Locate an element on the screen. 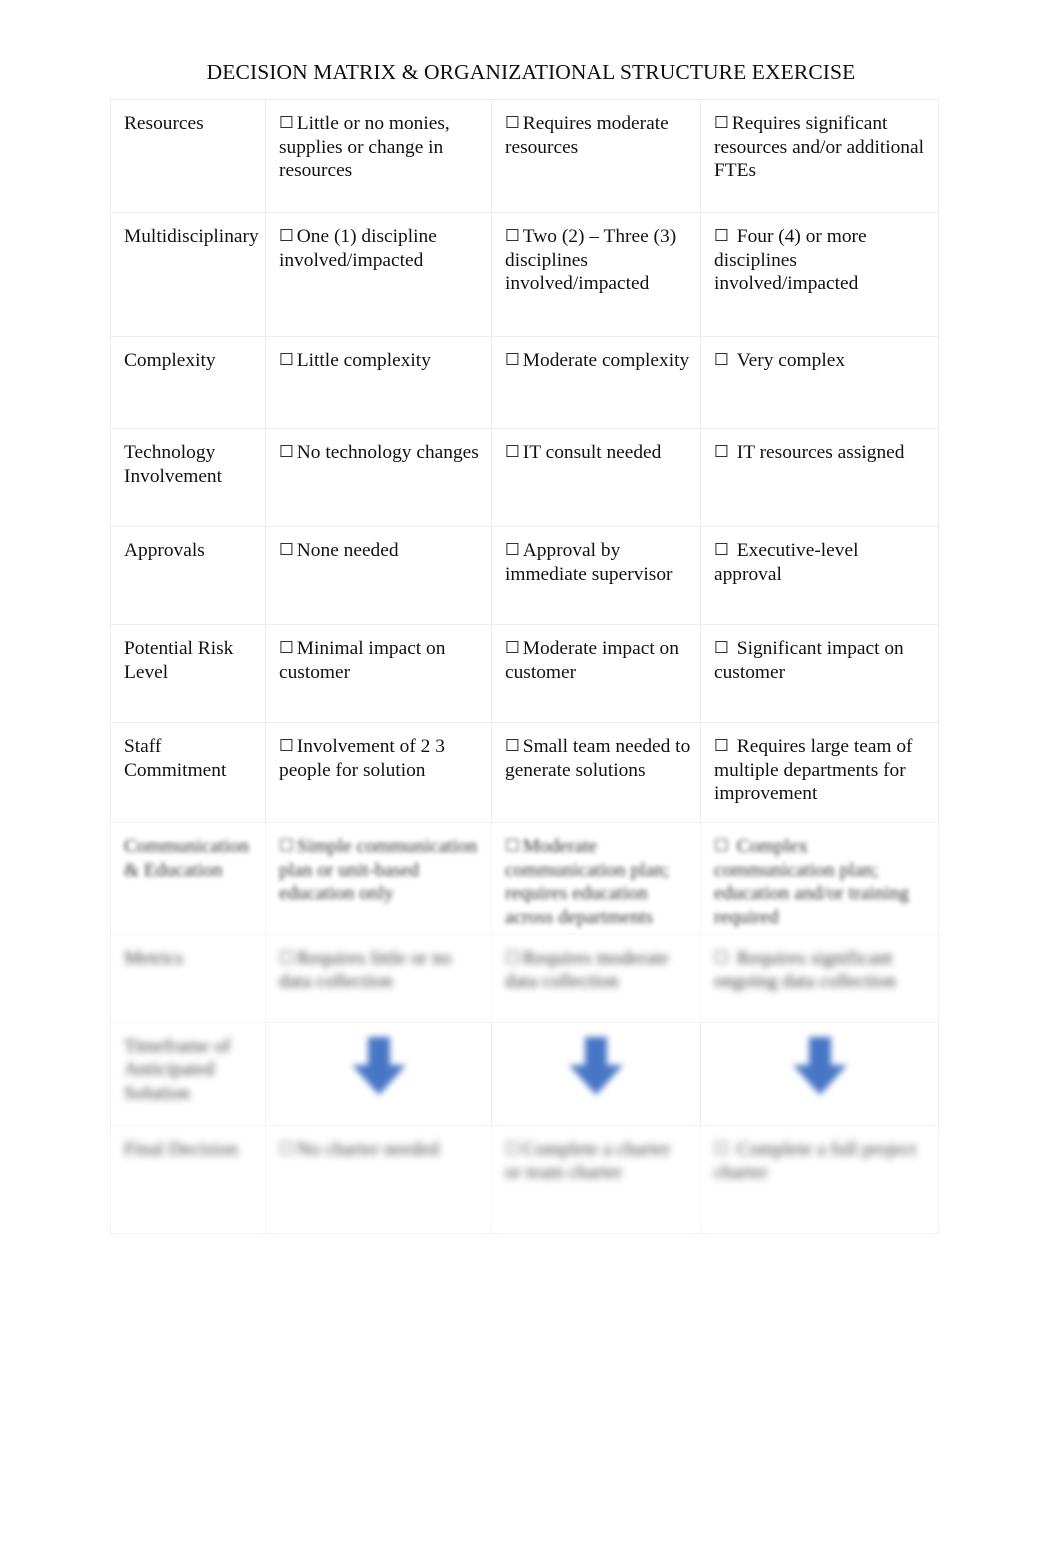  option-cell-high: ☐ Executive-level approval is located at coordinates (819, 575).